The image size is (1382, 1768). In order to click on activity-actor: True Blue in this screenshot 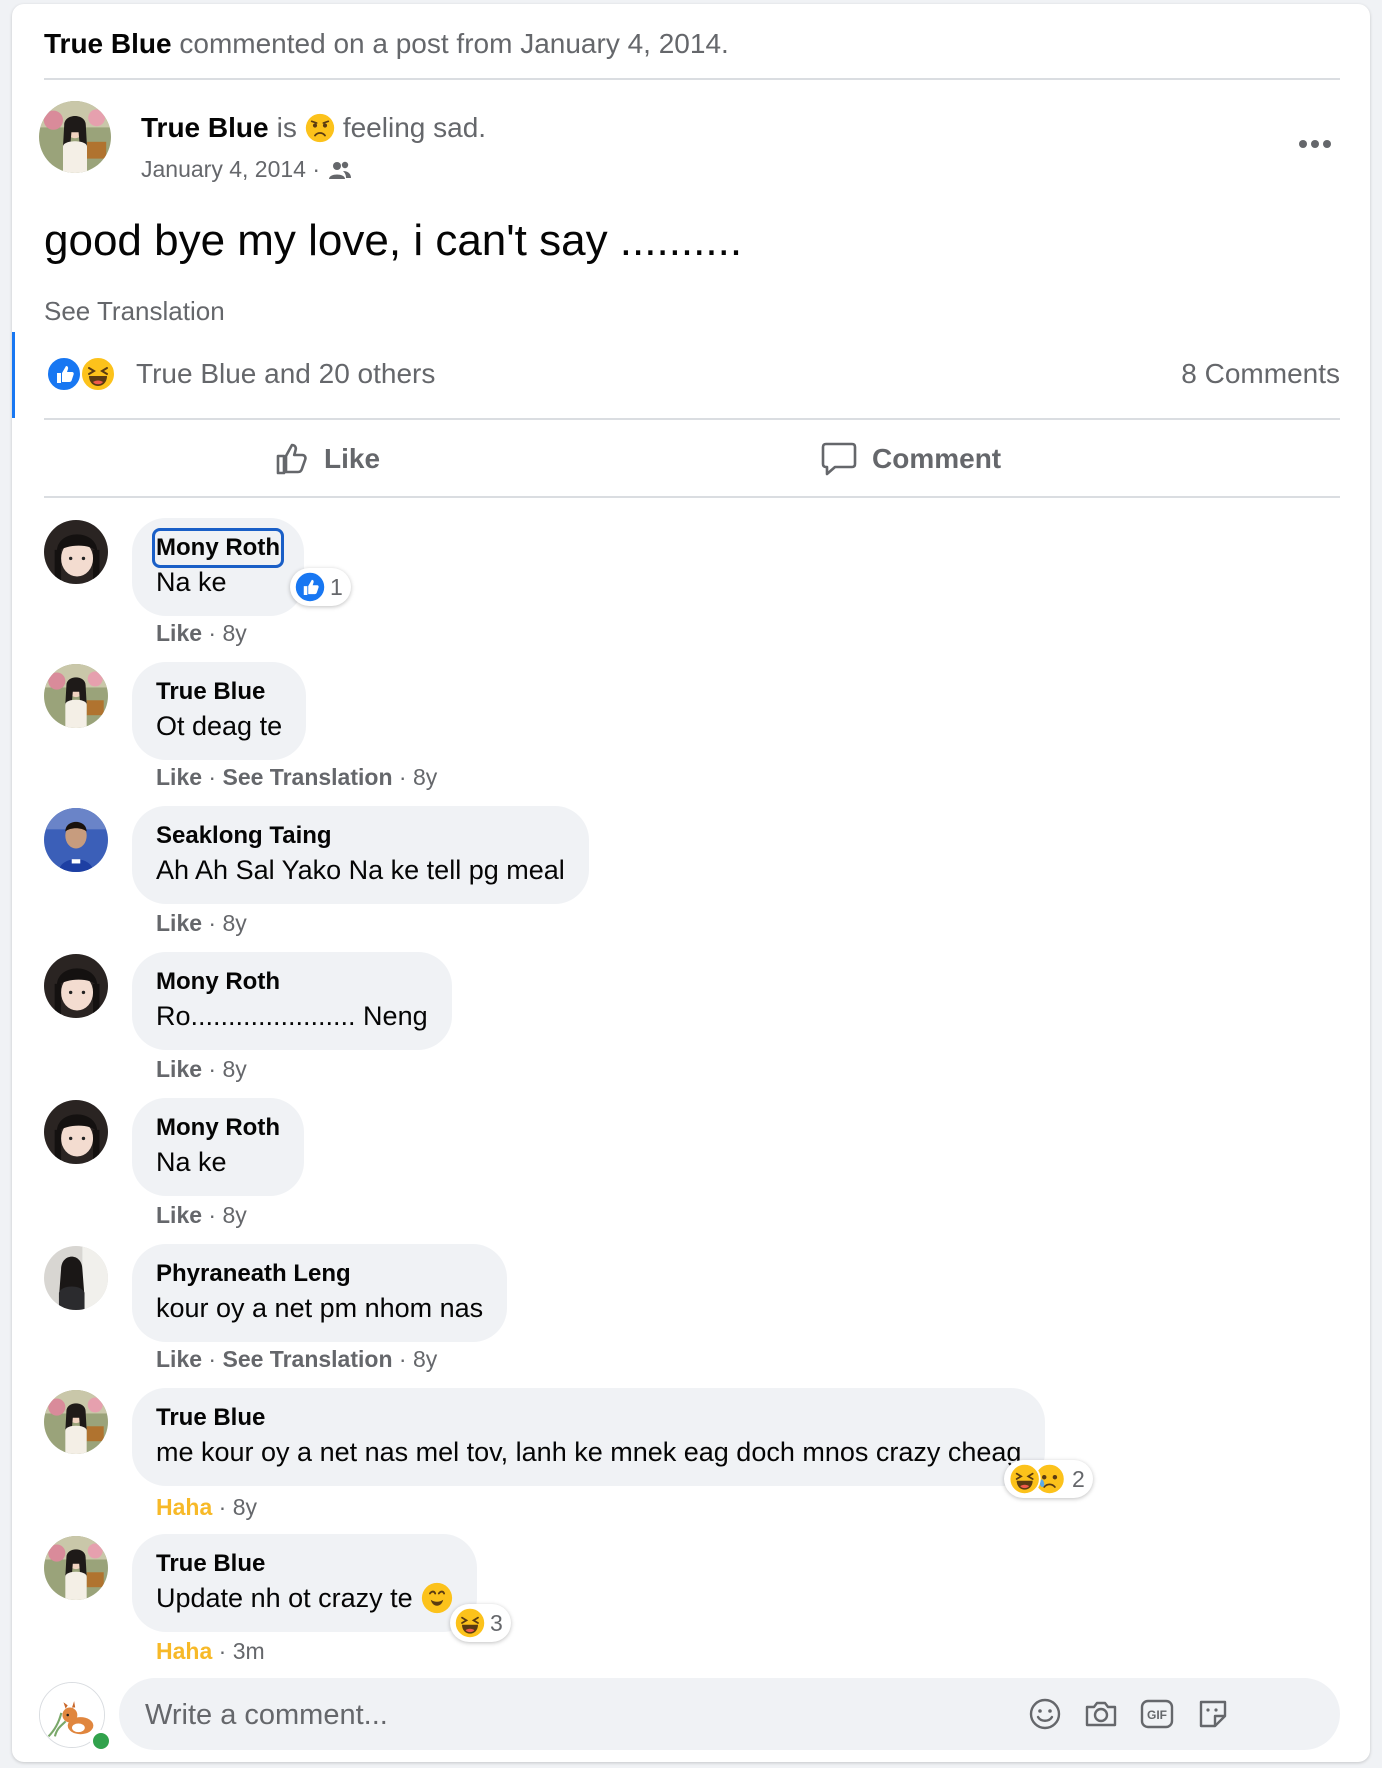, I will do `click(108, 43)`.